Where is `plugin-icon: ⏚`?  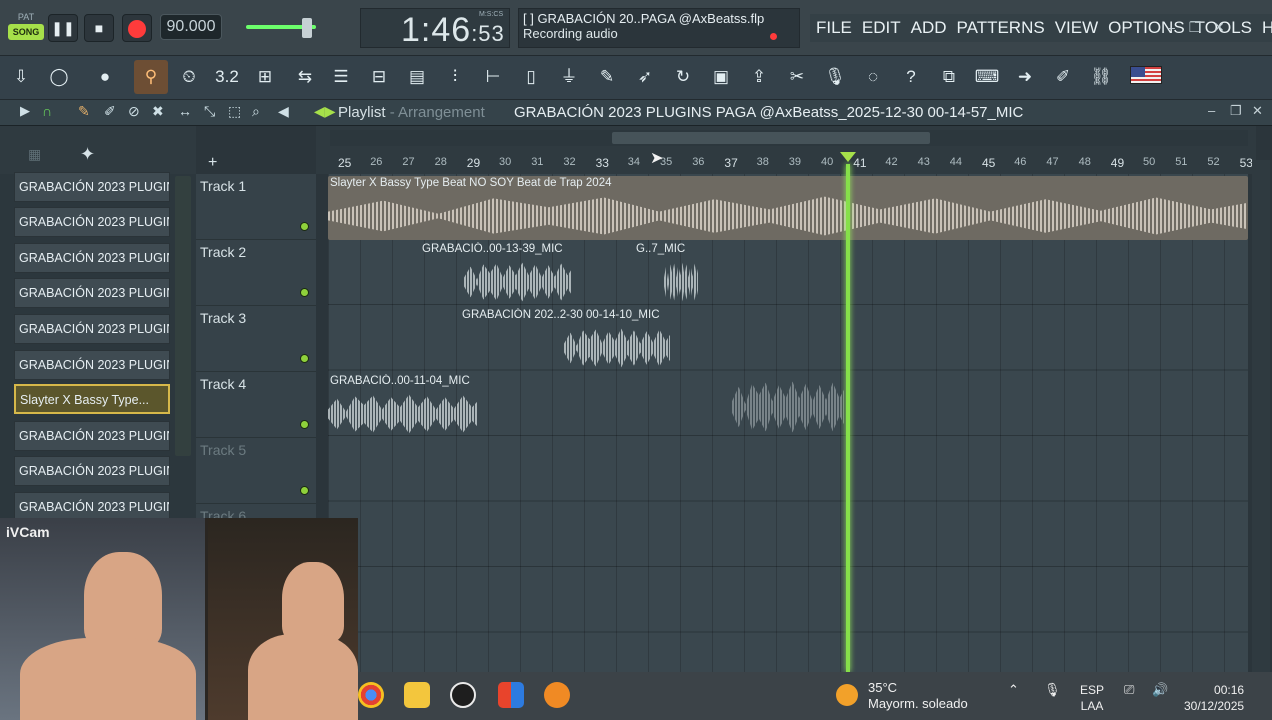
plugin-icon: ⏚ is located at coordinates (569, 77).